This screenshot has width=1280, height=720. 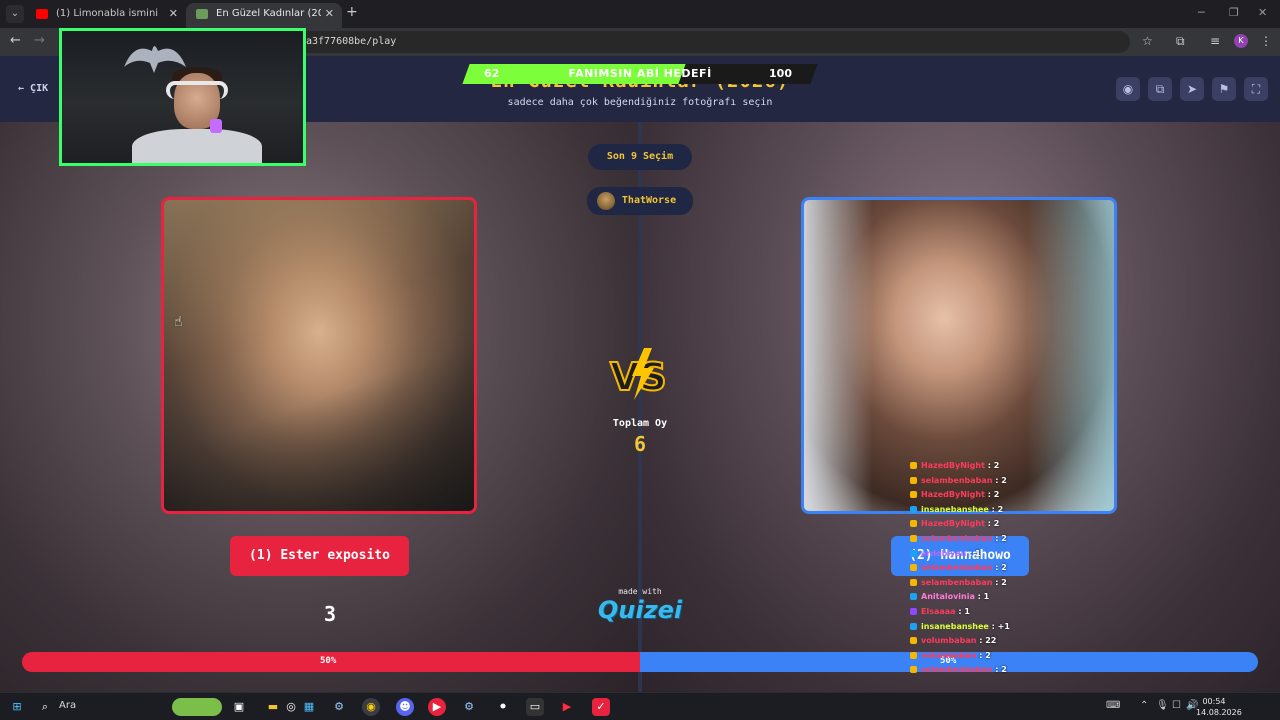 What do you see at coordinates (45, 707) in the screenshot?
I see `search-icon: ⌕` at bounding box center [45, 707].